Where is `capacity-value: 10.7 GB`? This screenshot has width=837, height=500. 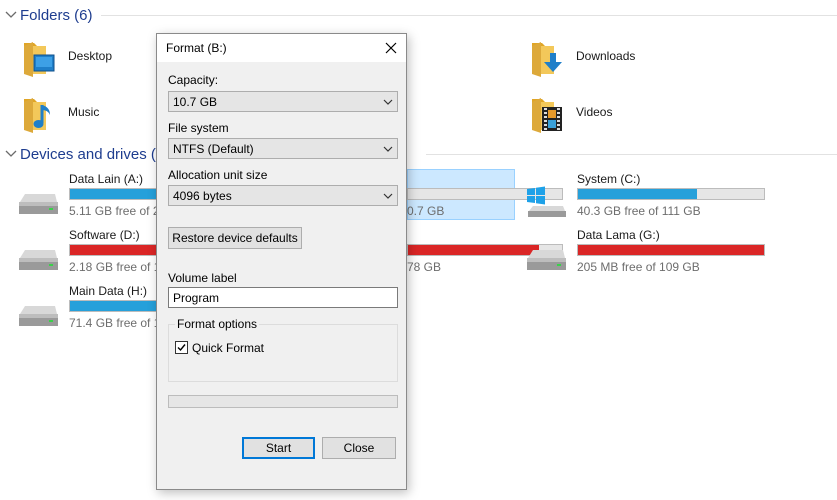 capacity-value: 10.7 GB is located at coordinates (195, 102).